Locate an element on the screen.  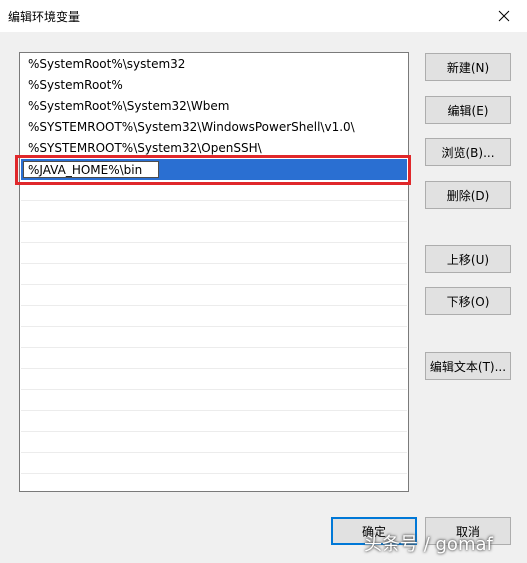
inline-edit-field: %JAVA_HOME%\bin is located at coordinates (91, 169).